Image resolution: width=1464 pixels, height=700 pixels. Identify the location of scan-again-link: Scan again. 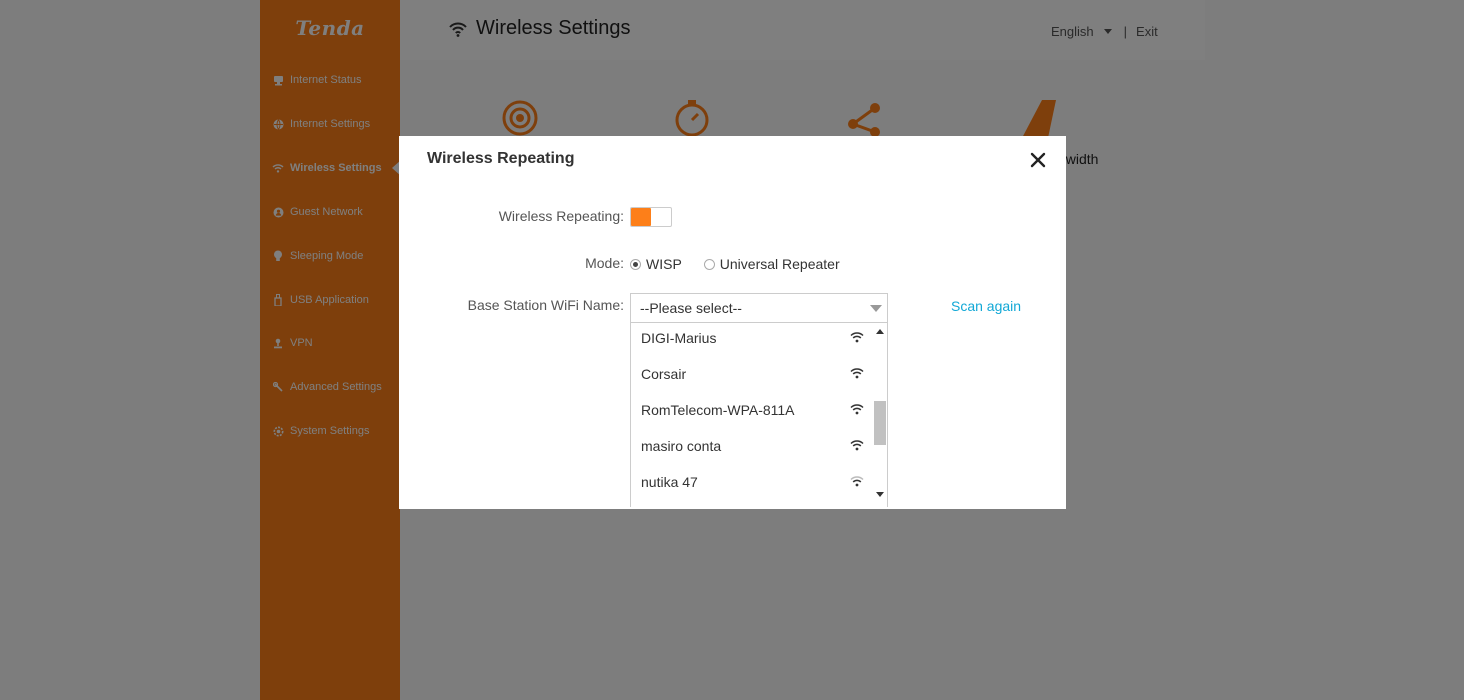
(986, 306).